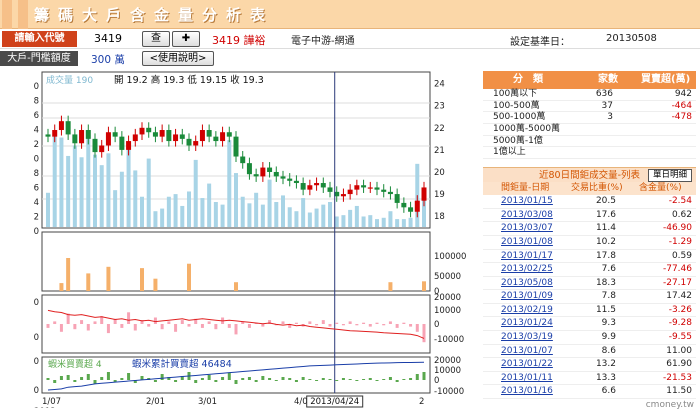 The height and width of the screenshot is (412, 700). Describe the element at coordinates (669, 176) in the screenshot. I see `detail-button: 單日明細` at that location.